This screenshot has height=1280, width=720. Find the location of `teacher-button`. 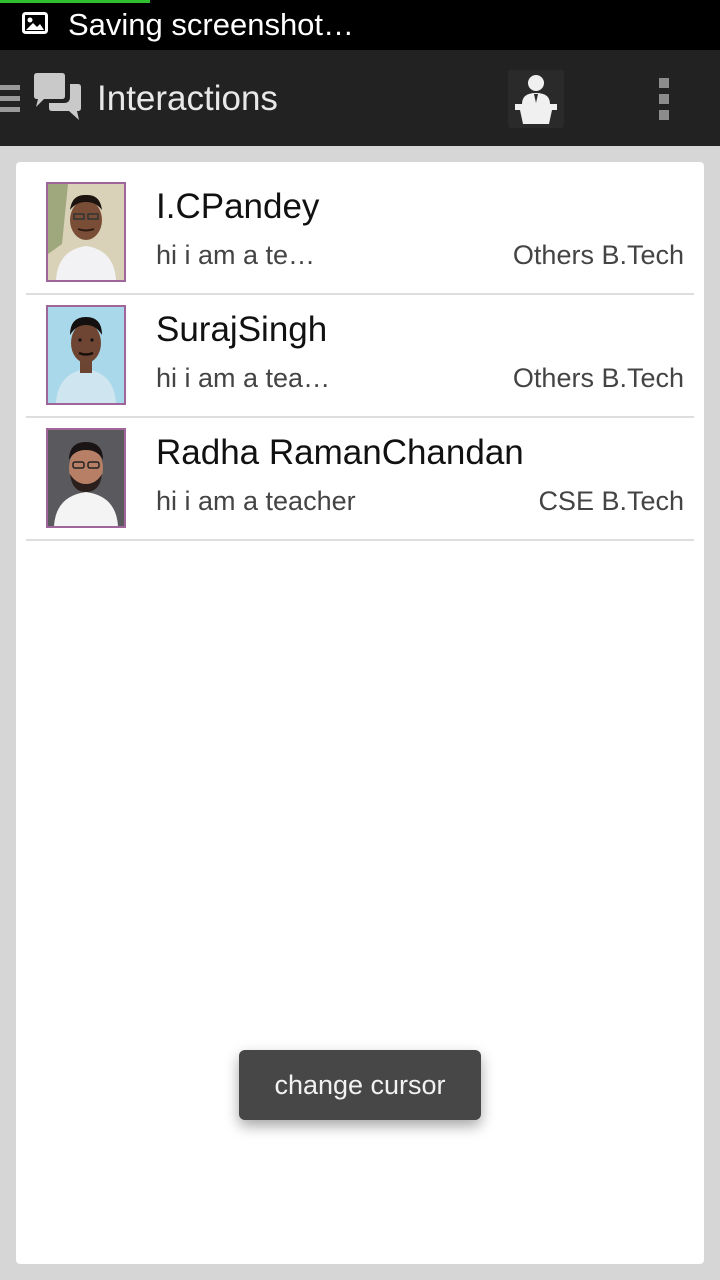

teacher-button is located at coordinates (536, 99).